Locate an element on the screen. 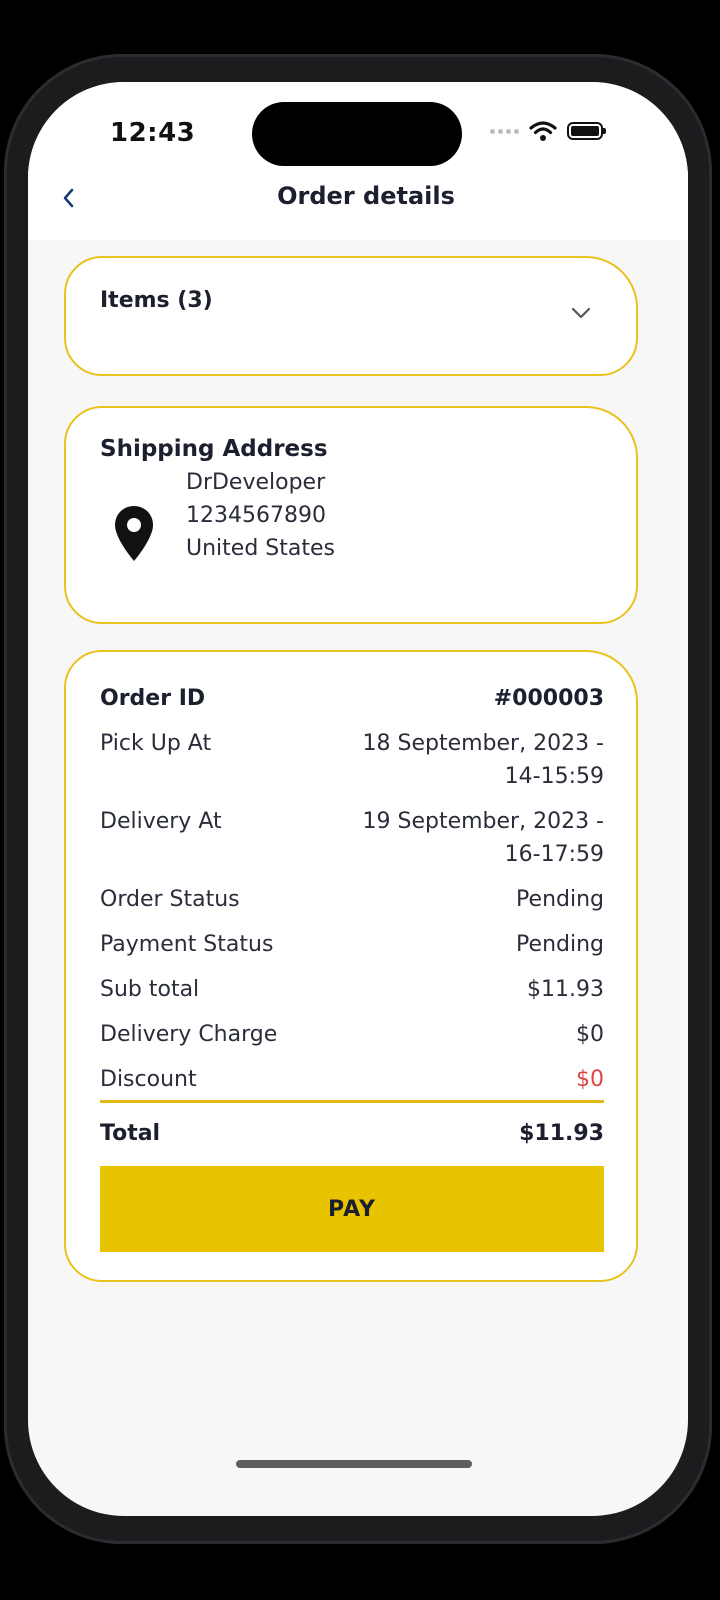 Image resolution: width=720 pixels, height=1600 pixels. cellular-dots-icon is located at coordinates (504, 131).